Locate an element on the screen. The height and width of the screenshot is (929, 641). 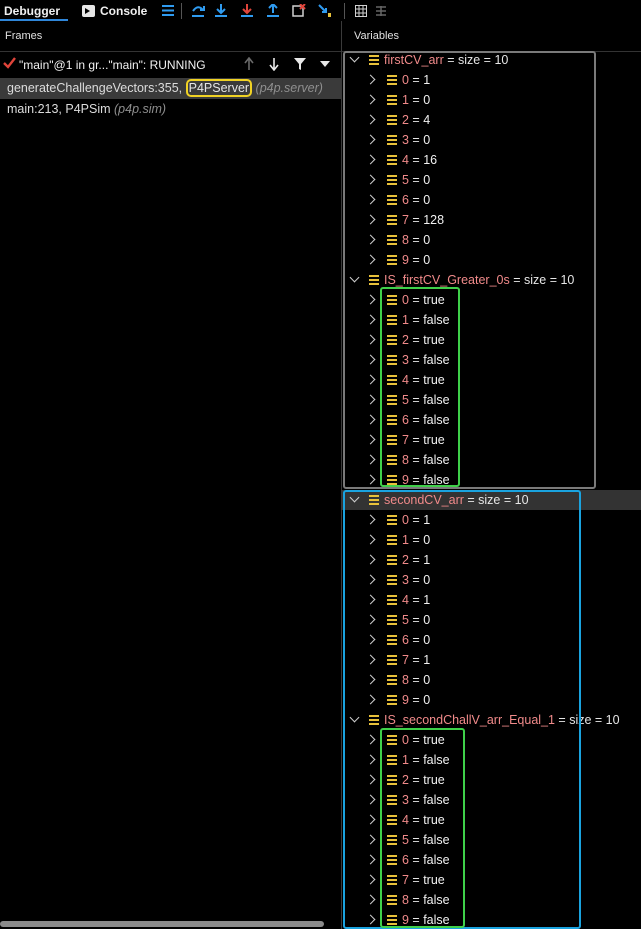
arrow-up-icon is located at coordinates (249, 64).